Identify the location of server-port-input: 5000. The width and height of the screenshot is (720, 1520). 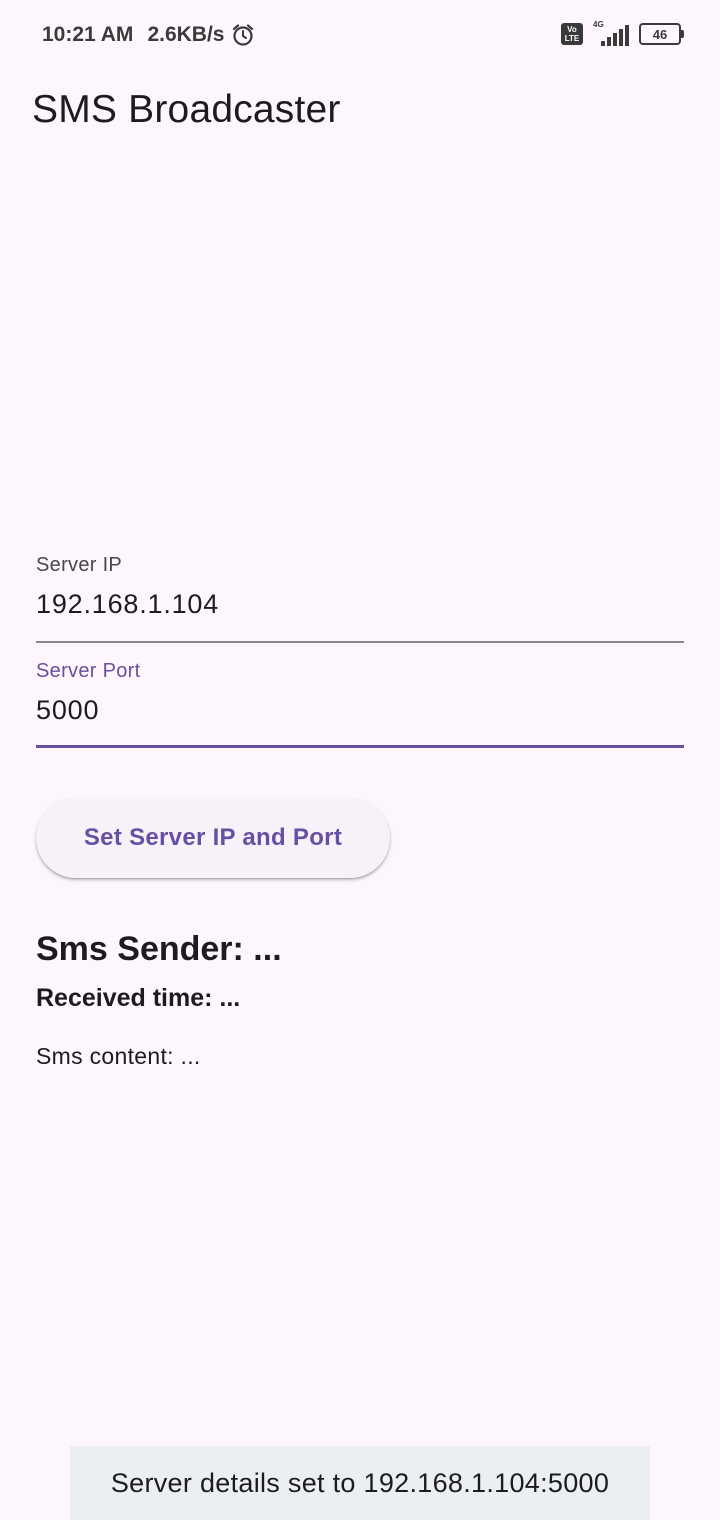
(360, 710).